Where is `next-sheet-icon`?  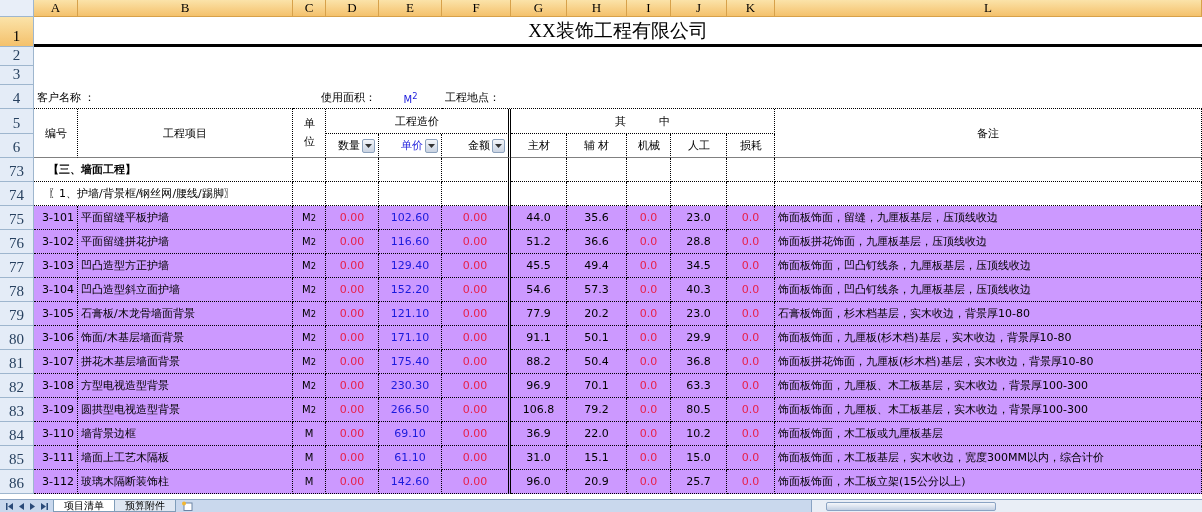 next-sheet-icon is located at coordinates (32, 506).